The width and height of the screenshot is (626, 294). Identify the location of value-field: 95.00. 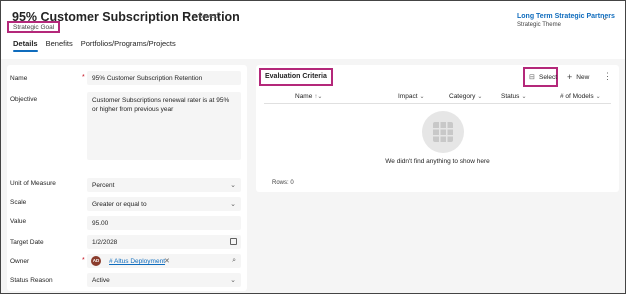
(164, 223).